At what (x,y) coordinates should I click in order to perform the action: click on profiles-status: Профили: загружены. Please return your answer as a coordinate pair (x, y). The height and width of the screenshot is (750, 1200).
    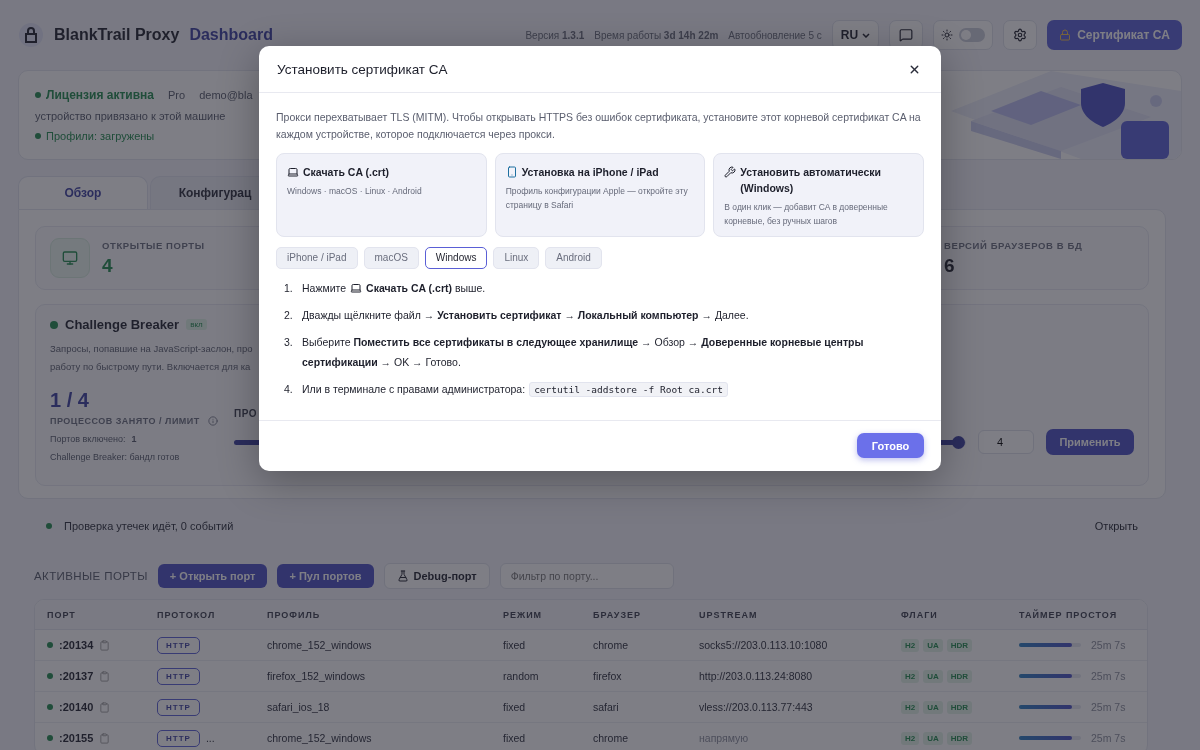
    Looking at the image, I should click on (144, 136).